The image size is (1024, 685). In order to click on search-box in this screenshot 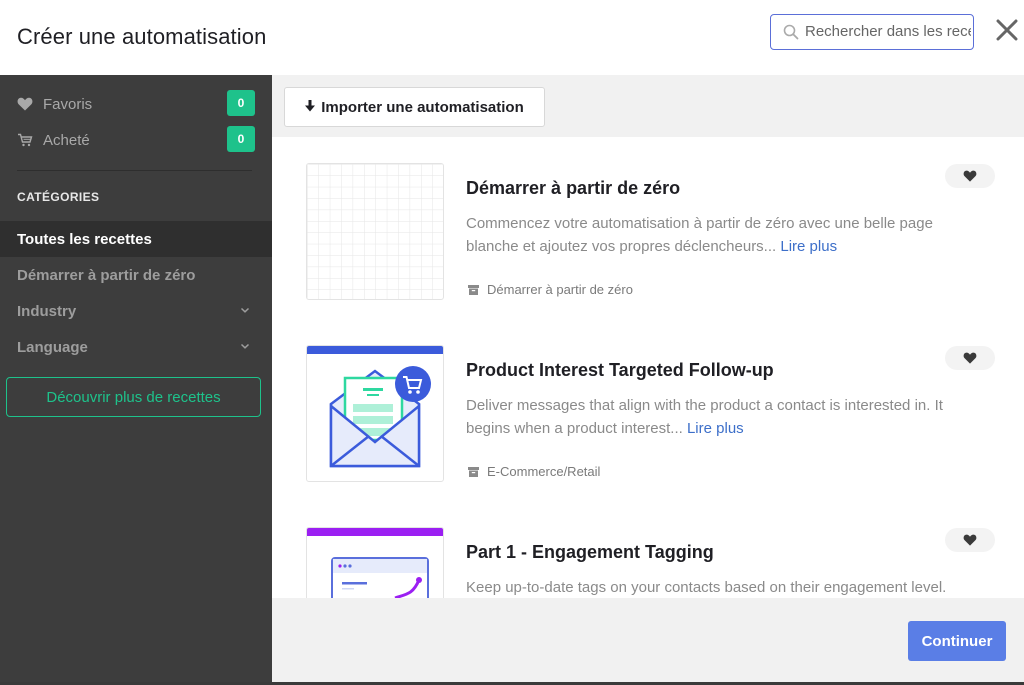, I will do `click(872, 32)`.